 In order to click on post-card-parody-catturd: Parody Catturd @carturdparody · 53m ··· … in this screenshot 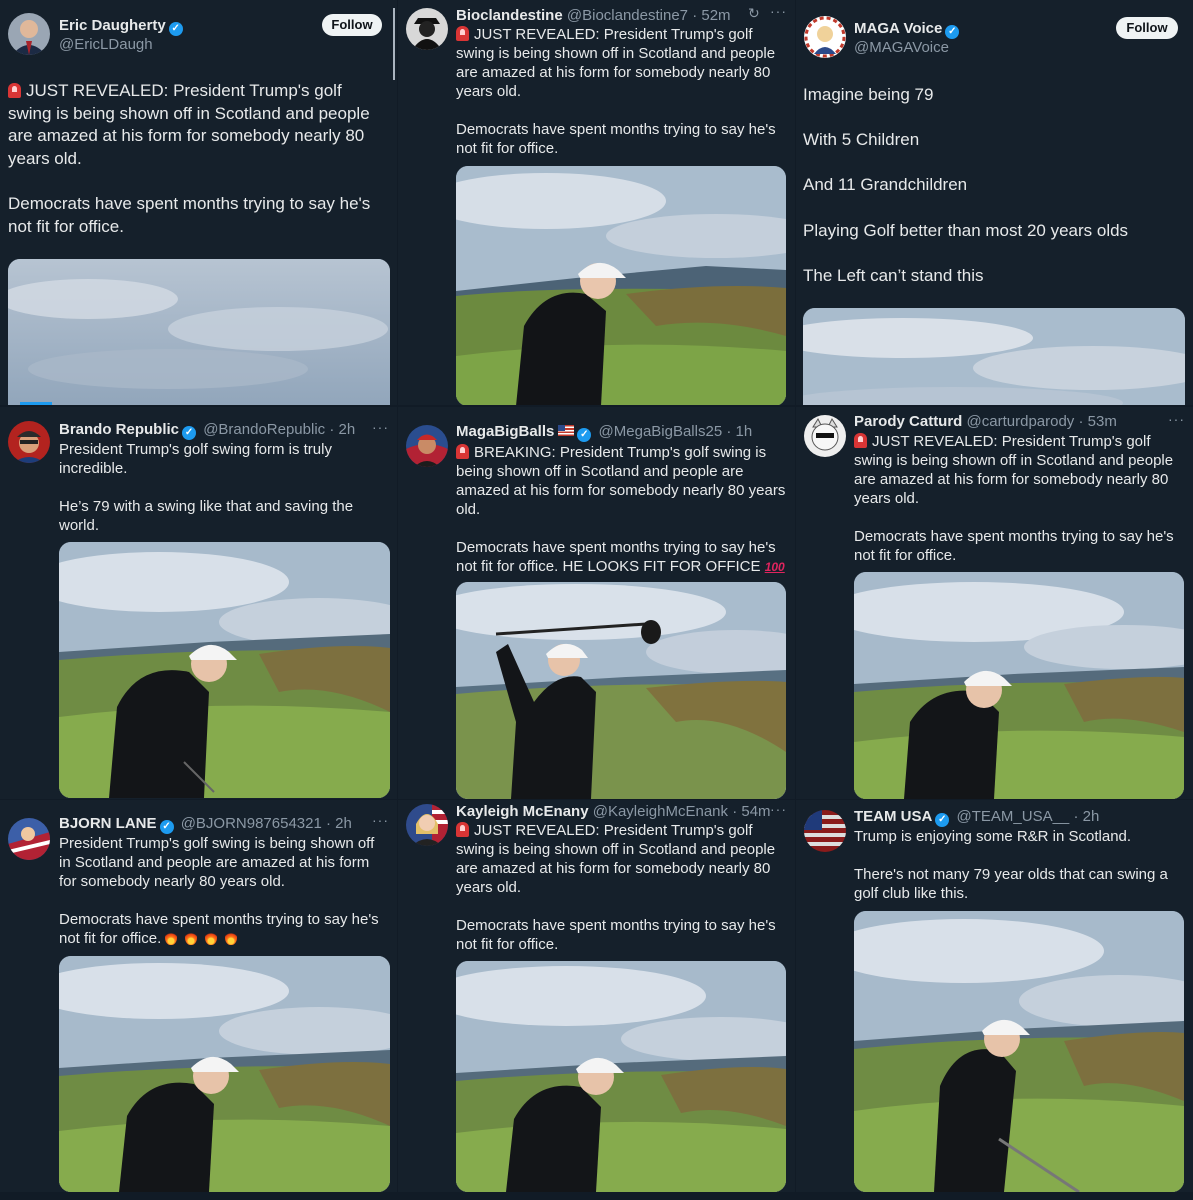, I will do `click(994, 603)`.